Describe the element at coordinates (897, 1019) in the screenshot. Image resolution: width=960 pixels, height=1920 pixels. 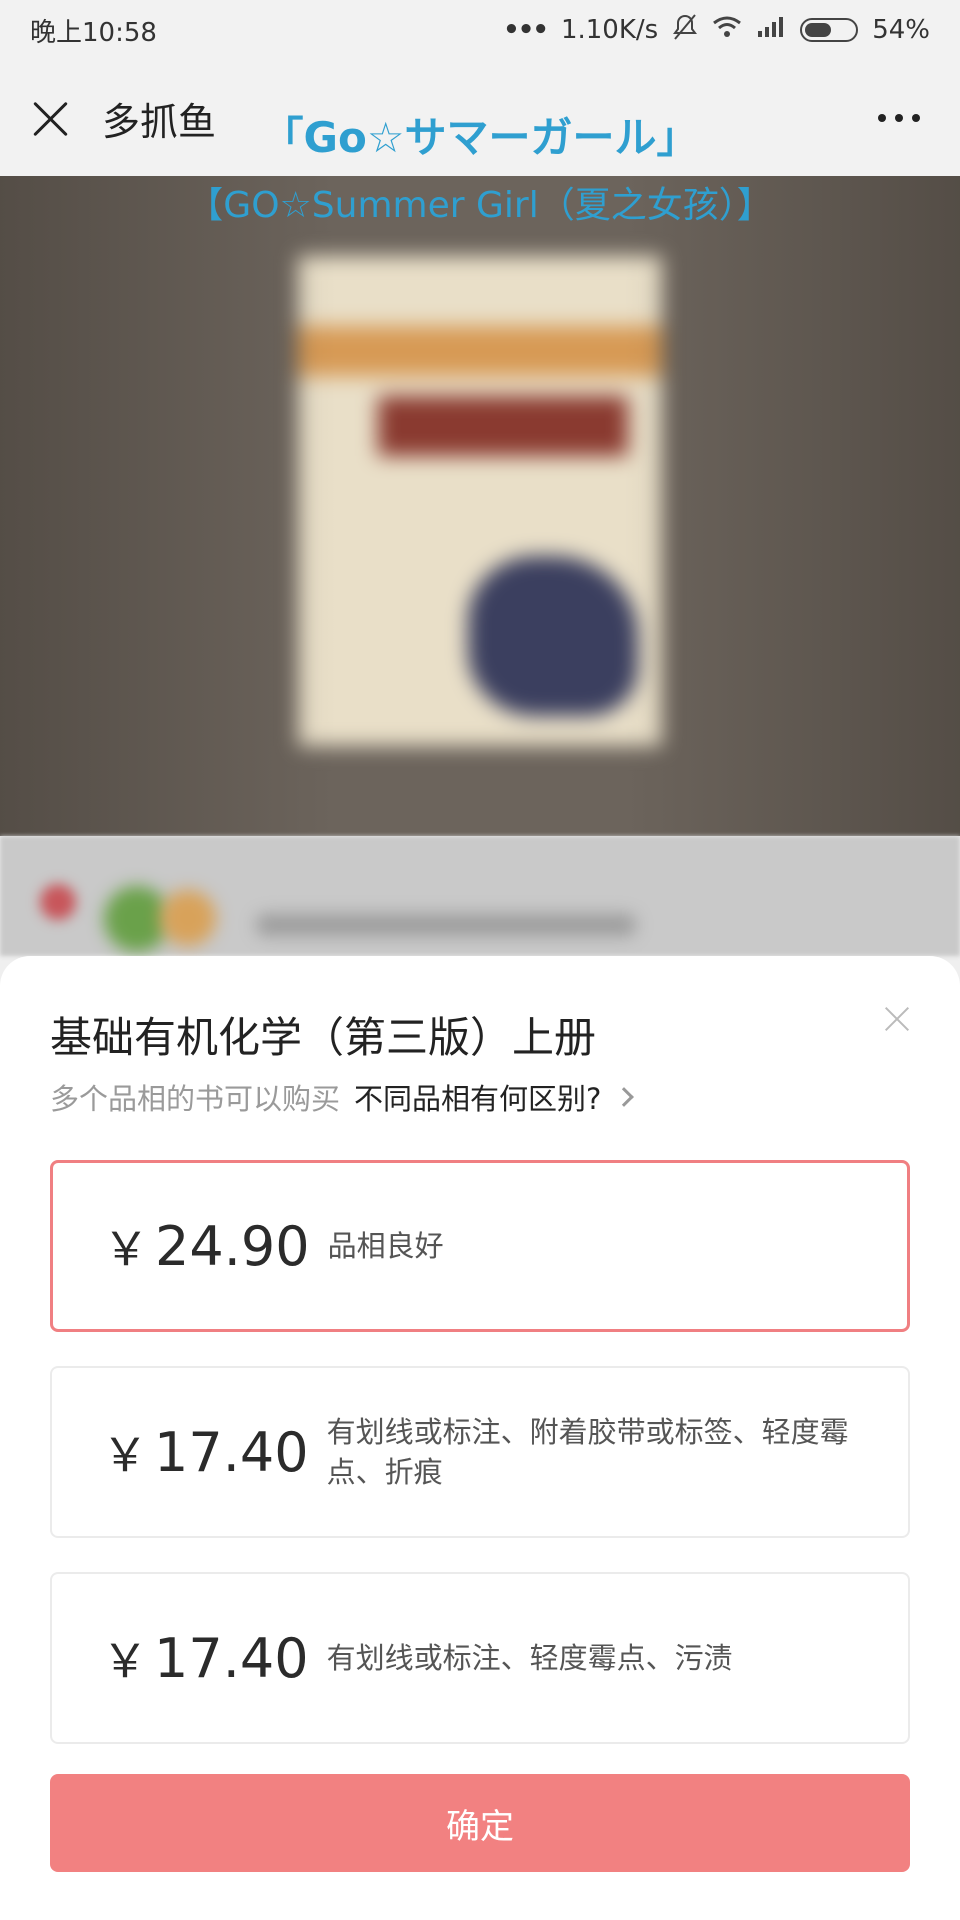
I see `sheet-close-icon` at that location.